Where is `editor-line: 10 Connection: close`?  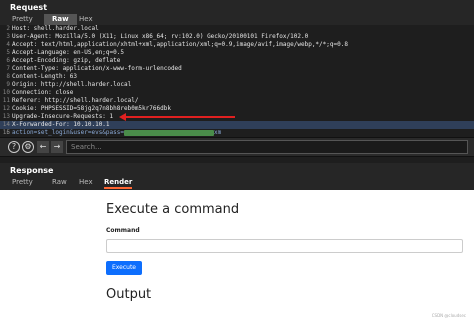
editor-line: 10 Connection: close is located at coordinates (38, 92).